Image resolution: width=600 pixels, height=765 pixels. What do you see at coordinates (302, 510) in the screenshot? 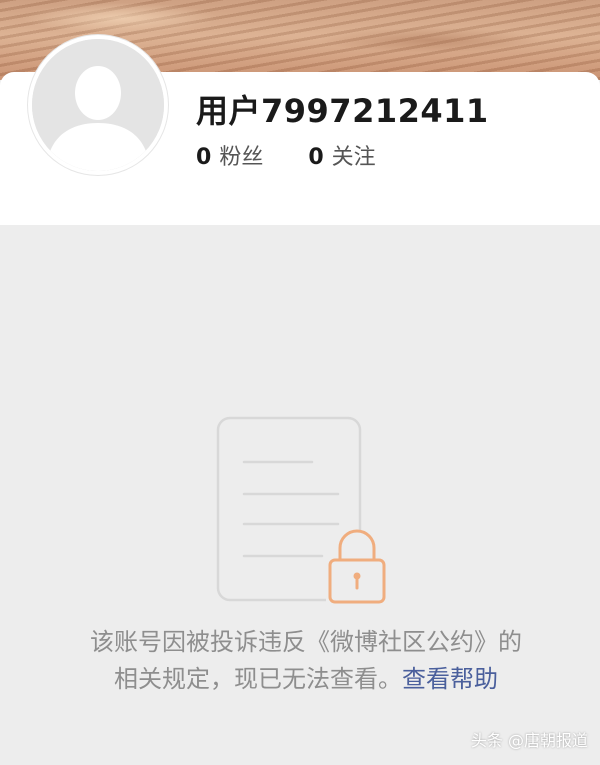
I see `locked-document-icon` at bounding box center [302, 510].